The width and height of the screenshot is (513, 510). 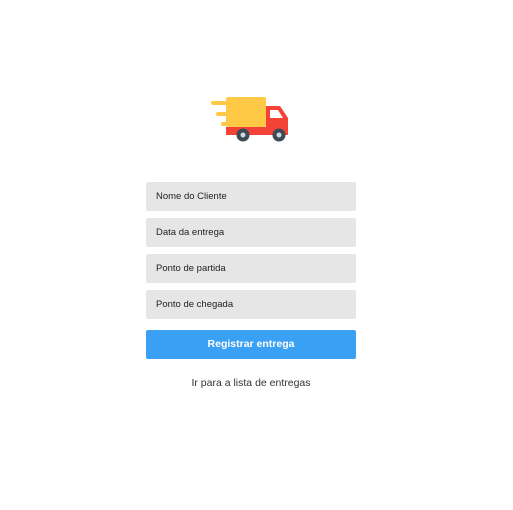 I want to click on starting-point-input, so click(x=251, y=268).